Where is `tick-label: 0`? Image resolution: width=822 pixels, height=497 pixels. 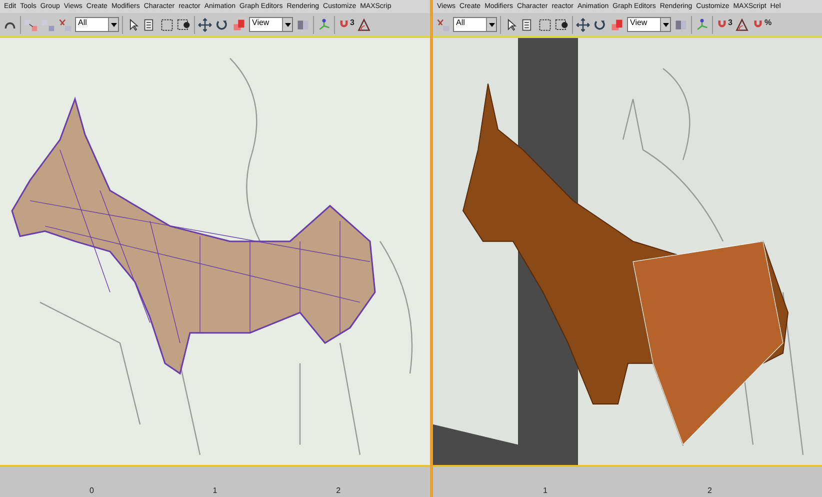 tick-label: 0 is located at coordinates (91, 490).